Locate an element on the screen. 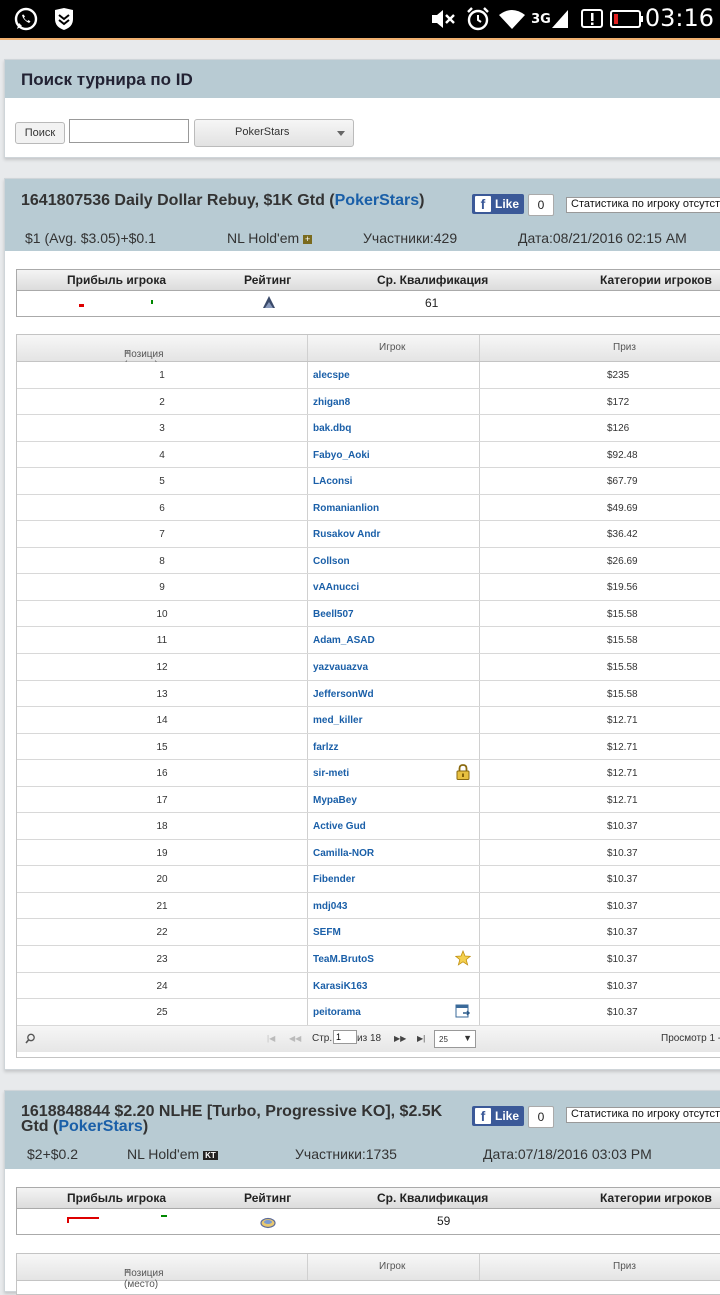 The height and width of the screenshot is (1295, 720). table-row: 2 zhigan8 $172 is located at coordinates (368, 402).